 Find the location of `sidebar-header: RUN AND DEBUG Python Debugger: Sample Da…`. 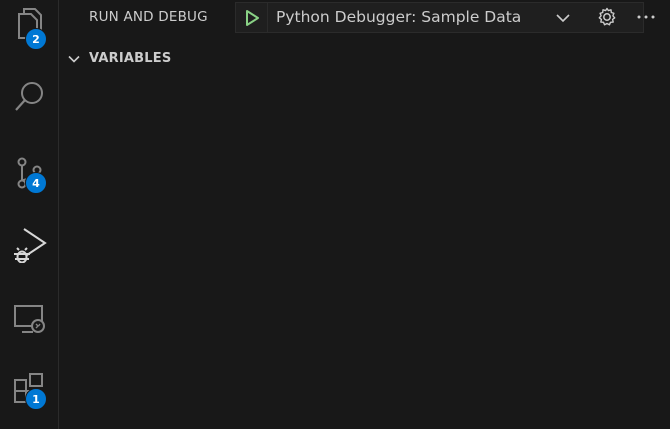

sidebar-header: RUN AND DEBUG Python Debugger: Sample Da… is located at coordinates (364, 17).